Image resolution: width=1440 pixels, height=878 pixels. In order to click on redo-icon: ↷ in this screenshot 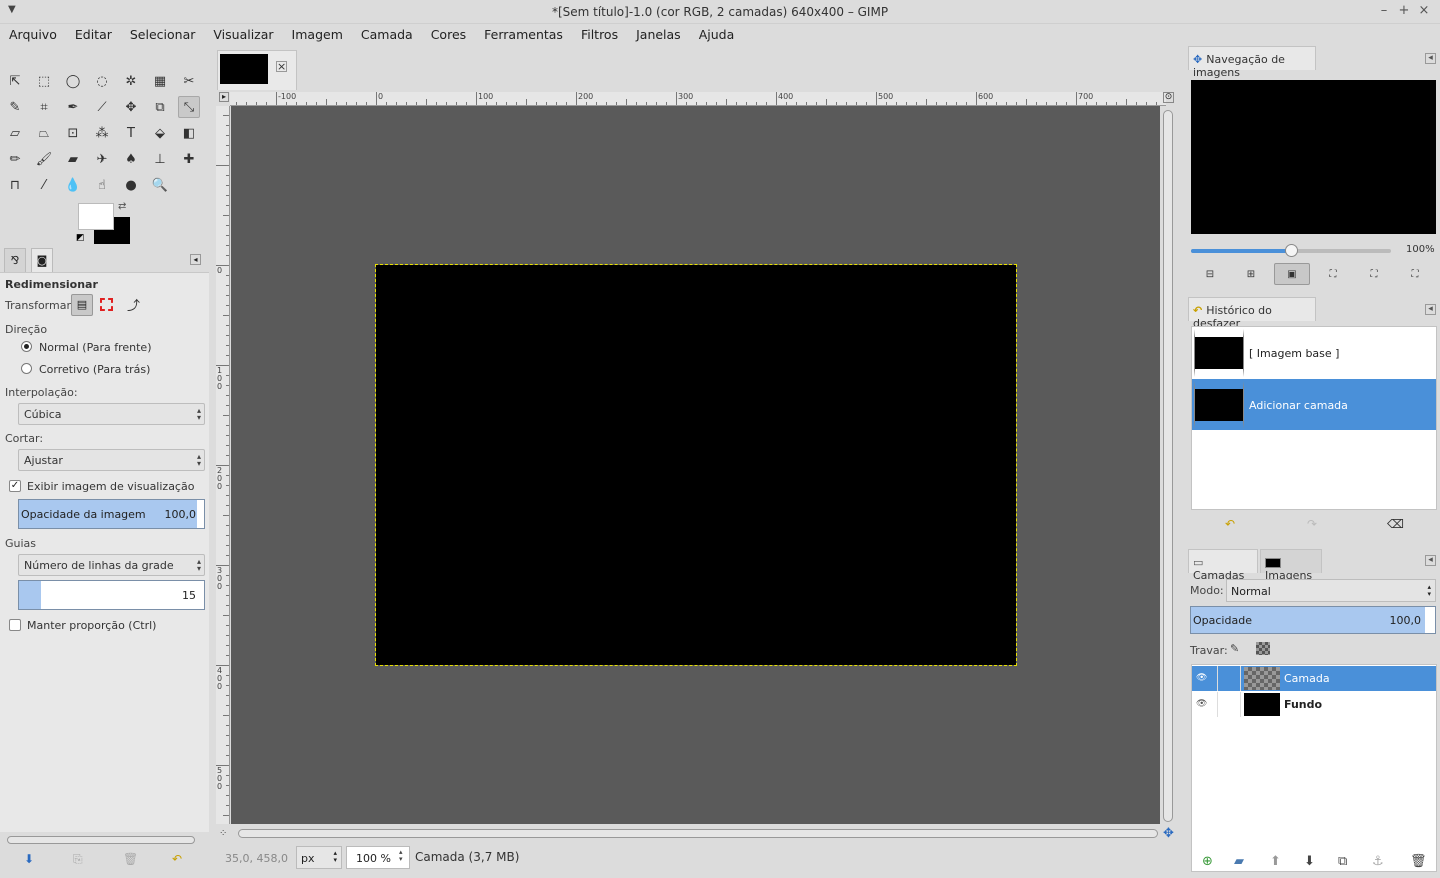, I will do `click(1312, 524)`.